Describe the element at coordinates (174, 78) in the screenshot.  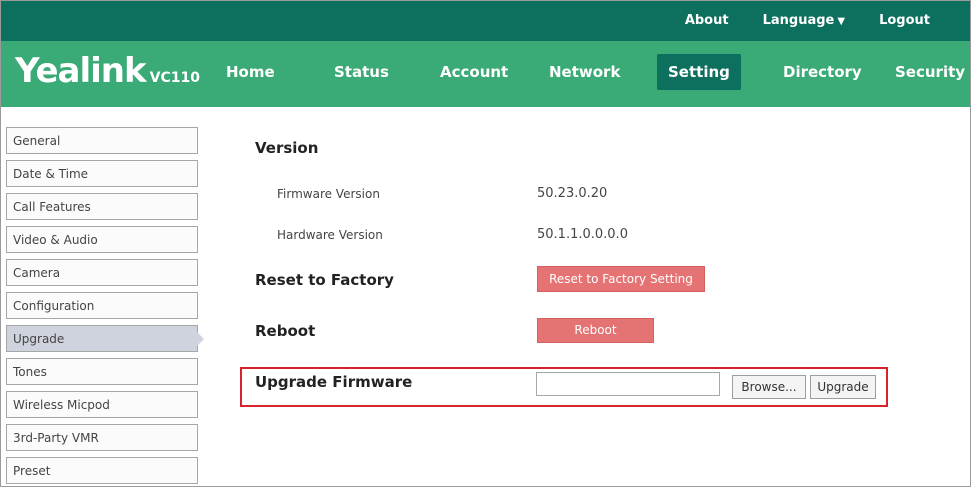
I see `logo-model: VC110` at that location.